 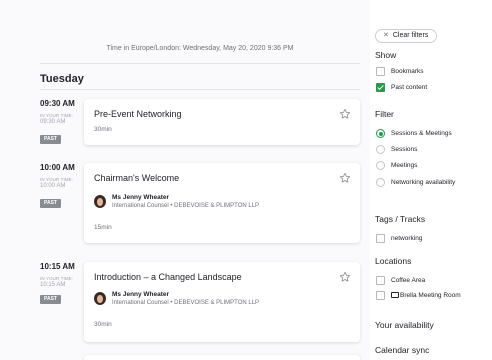 I want to click on day-heading: Tuesday, so click(x=62, y=79).